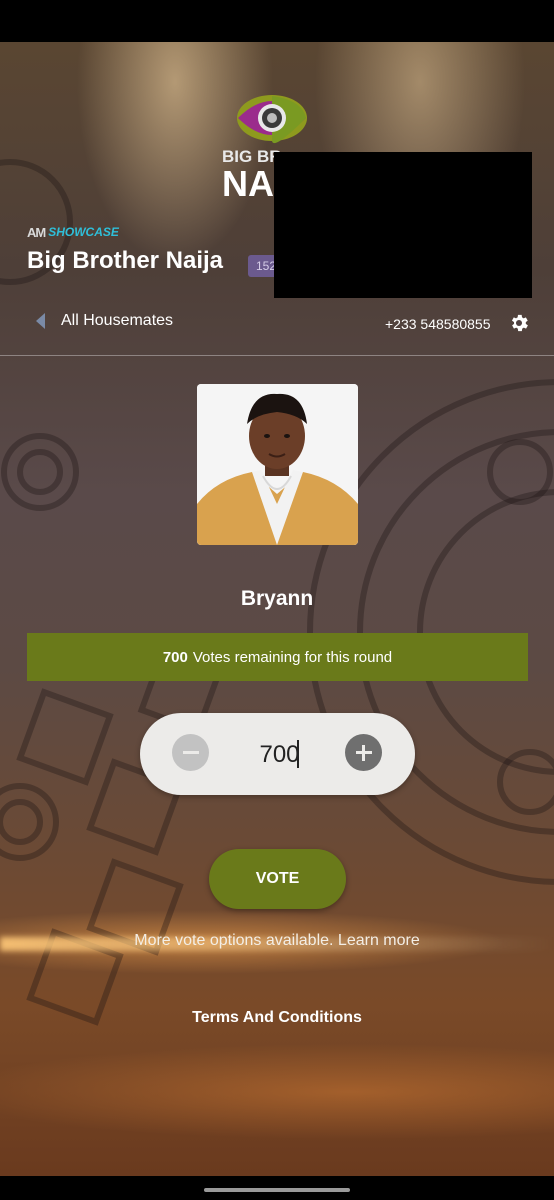 The image size is (554, 1200). I want to click on votes-remaining-text: Votes remaining for this round, so click(292, 657).